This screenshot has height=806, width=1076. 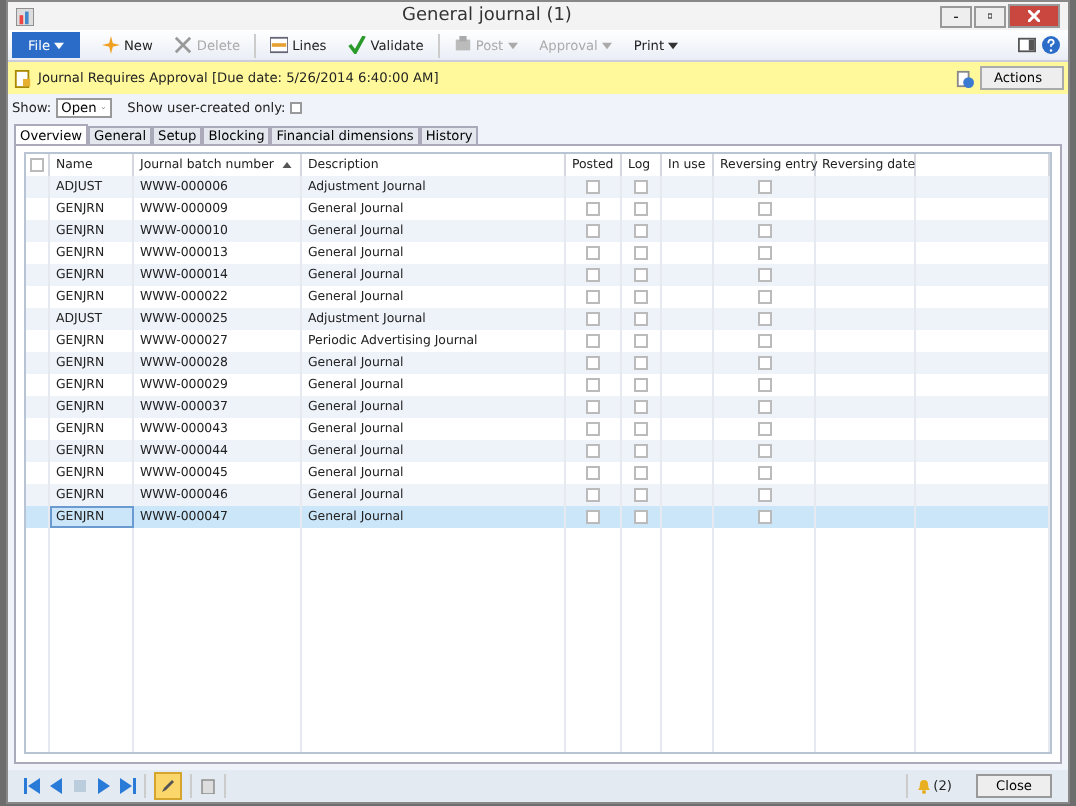 I want to click on bell-icon, so click(x=923, y=786).